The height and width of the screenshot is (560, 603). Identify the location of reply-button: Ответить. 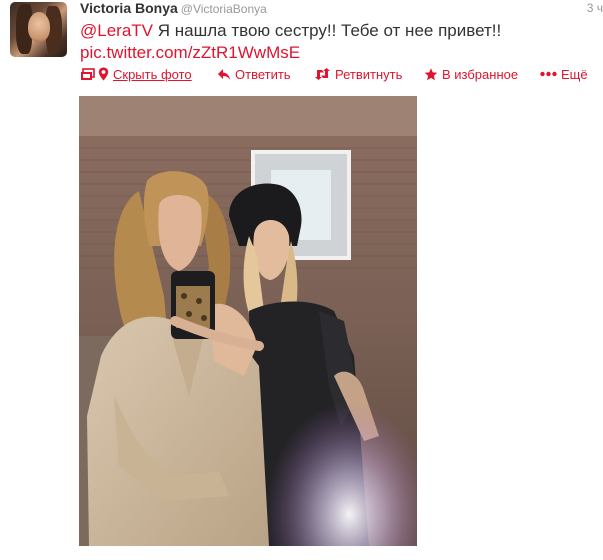
(254, 74).